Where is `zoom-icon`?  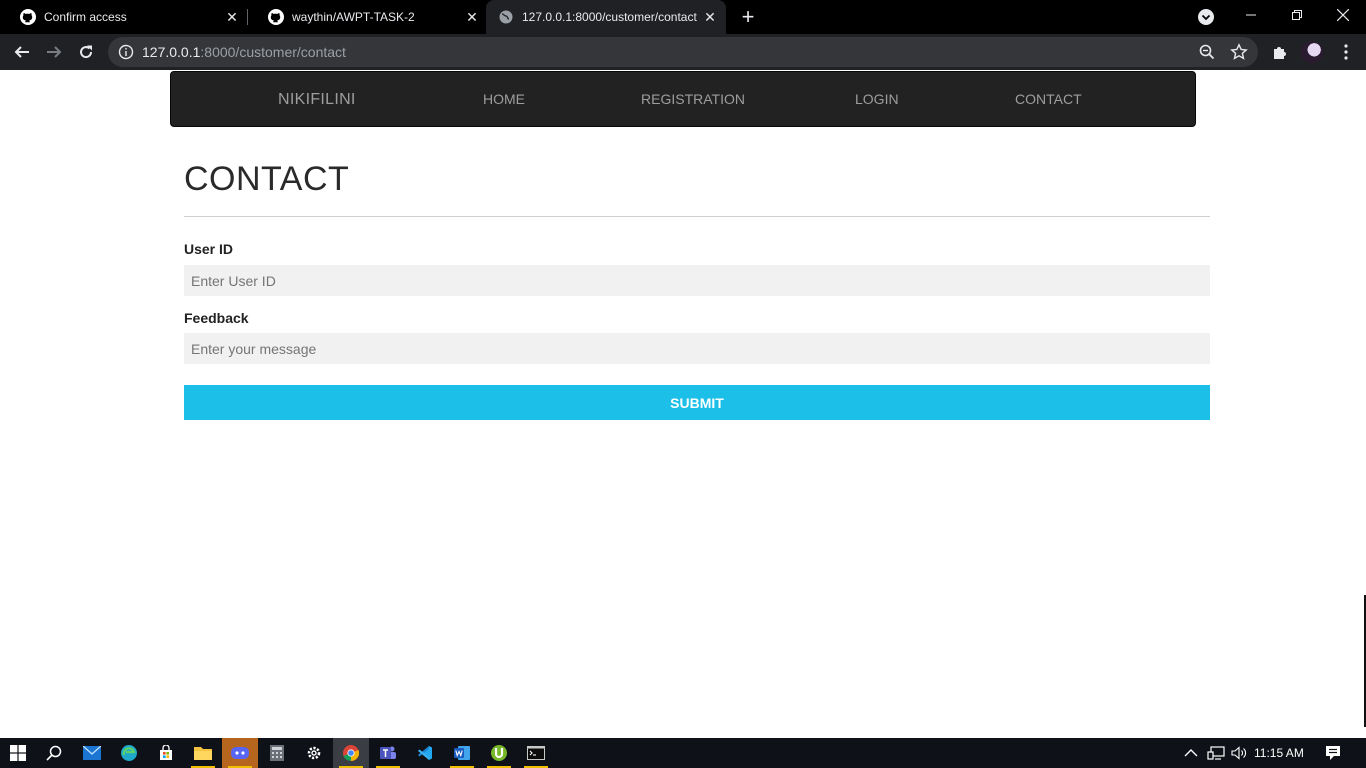
zoom-icon is located at coordinates (1207, 52).